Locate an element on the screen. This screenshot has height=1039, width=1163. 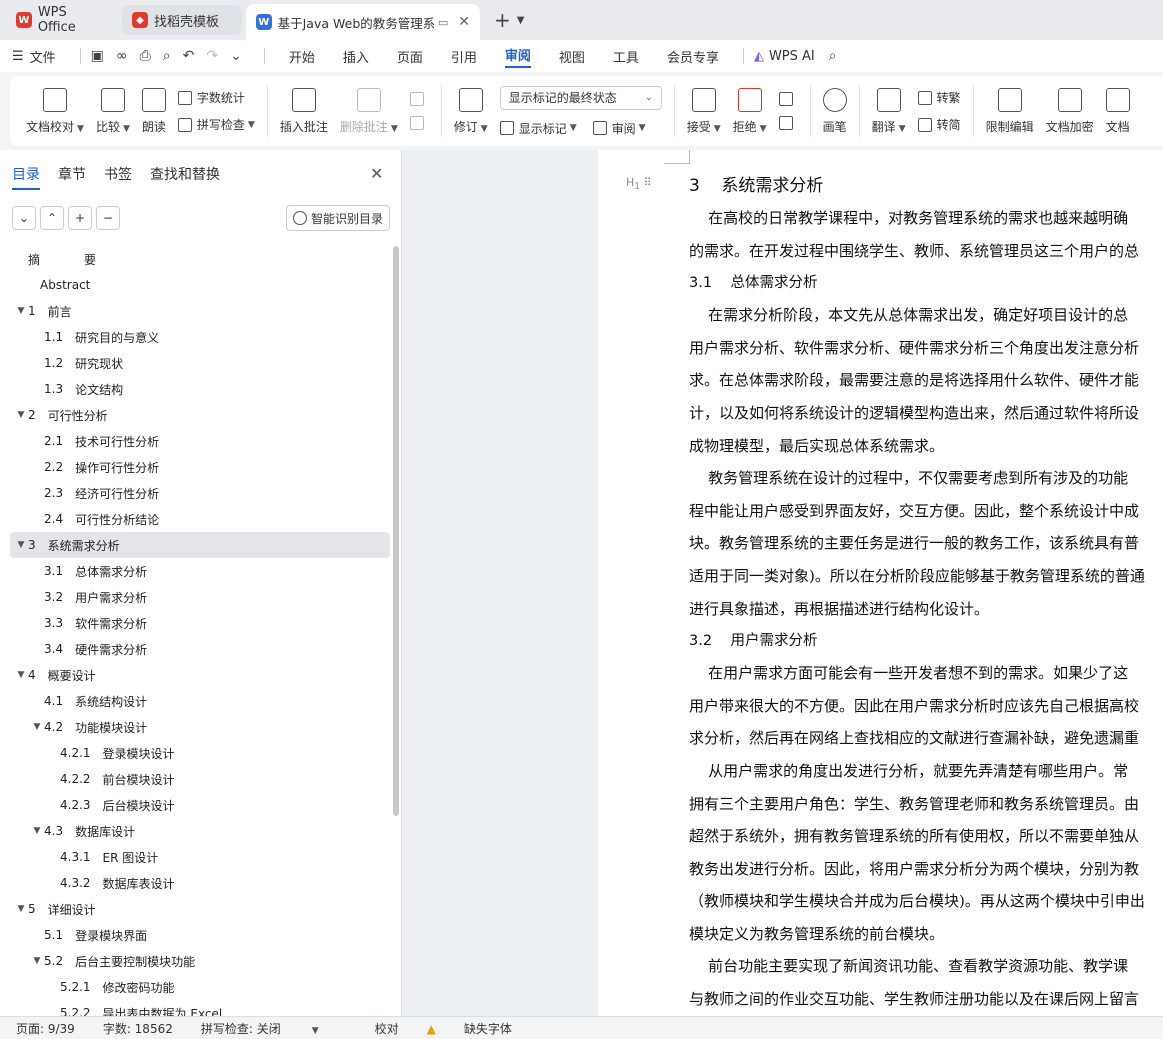
missing-font-status: ▲ 缺失字体 is located at coordinates (483, 1028).